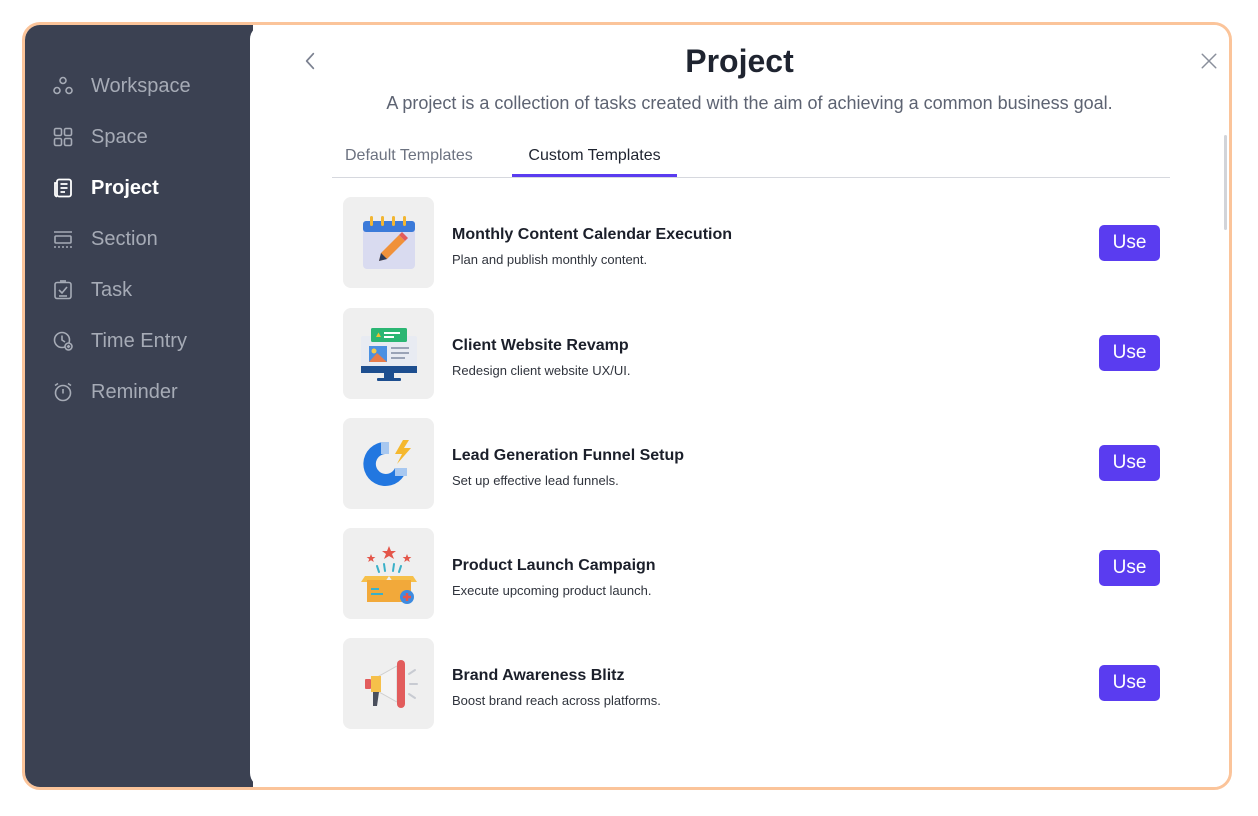 This screenshot has width=1258, height=816. Describe the element at coordinates (538, 675) in the screenshot. I see `template-title: Brand Awareness Blitz` at that location.